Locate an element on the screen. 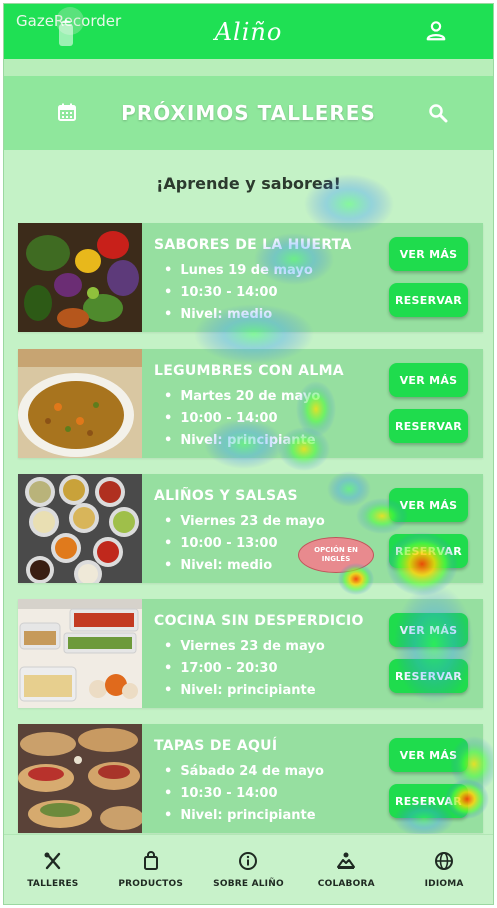 This screenshot has width=497, height=908. shopping-bag-icon is located at coordinates (150, 860).